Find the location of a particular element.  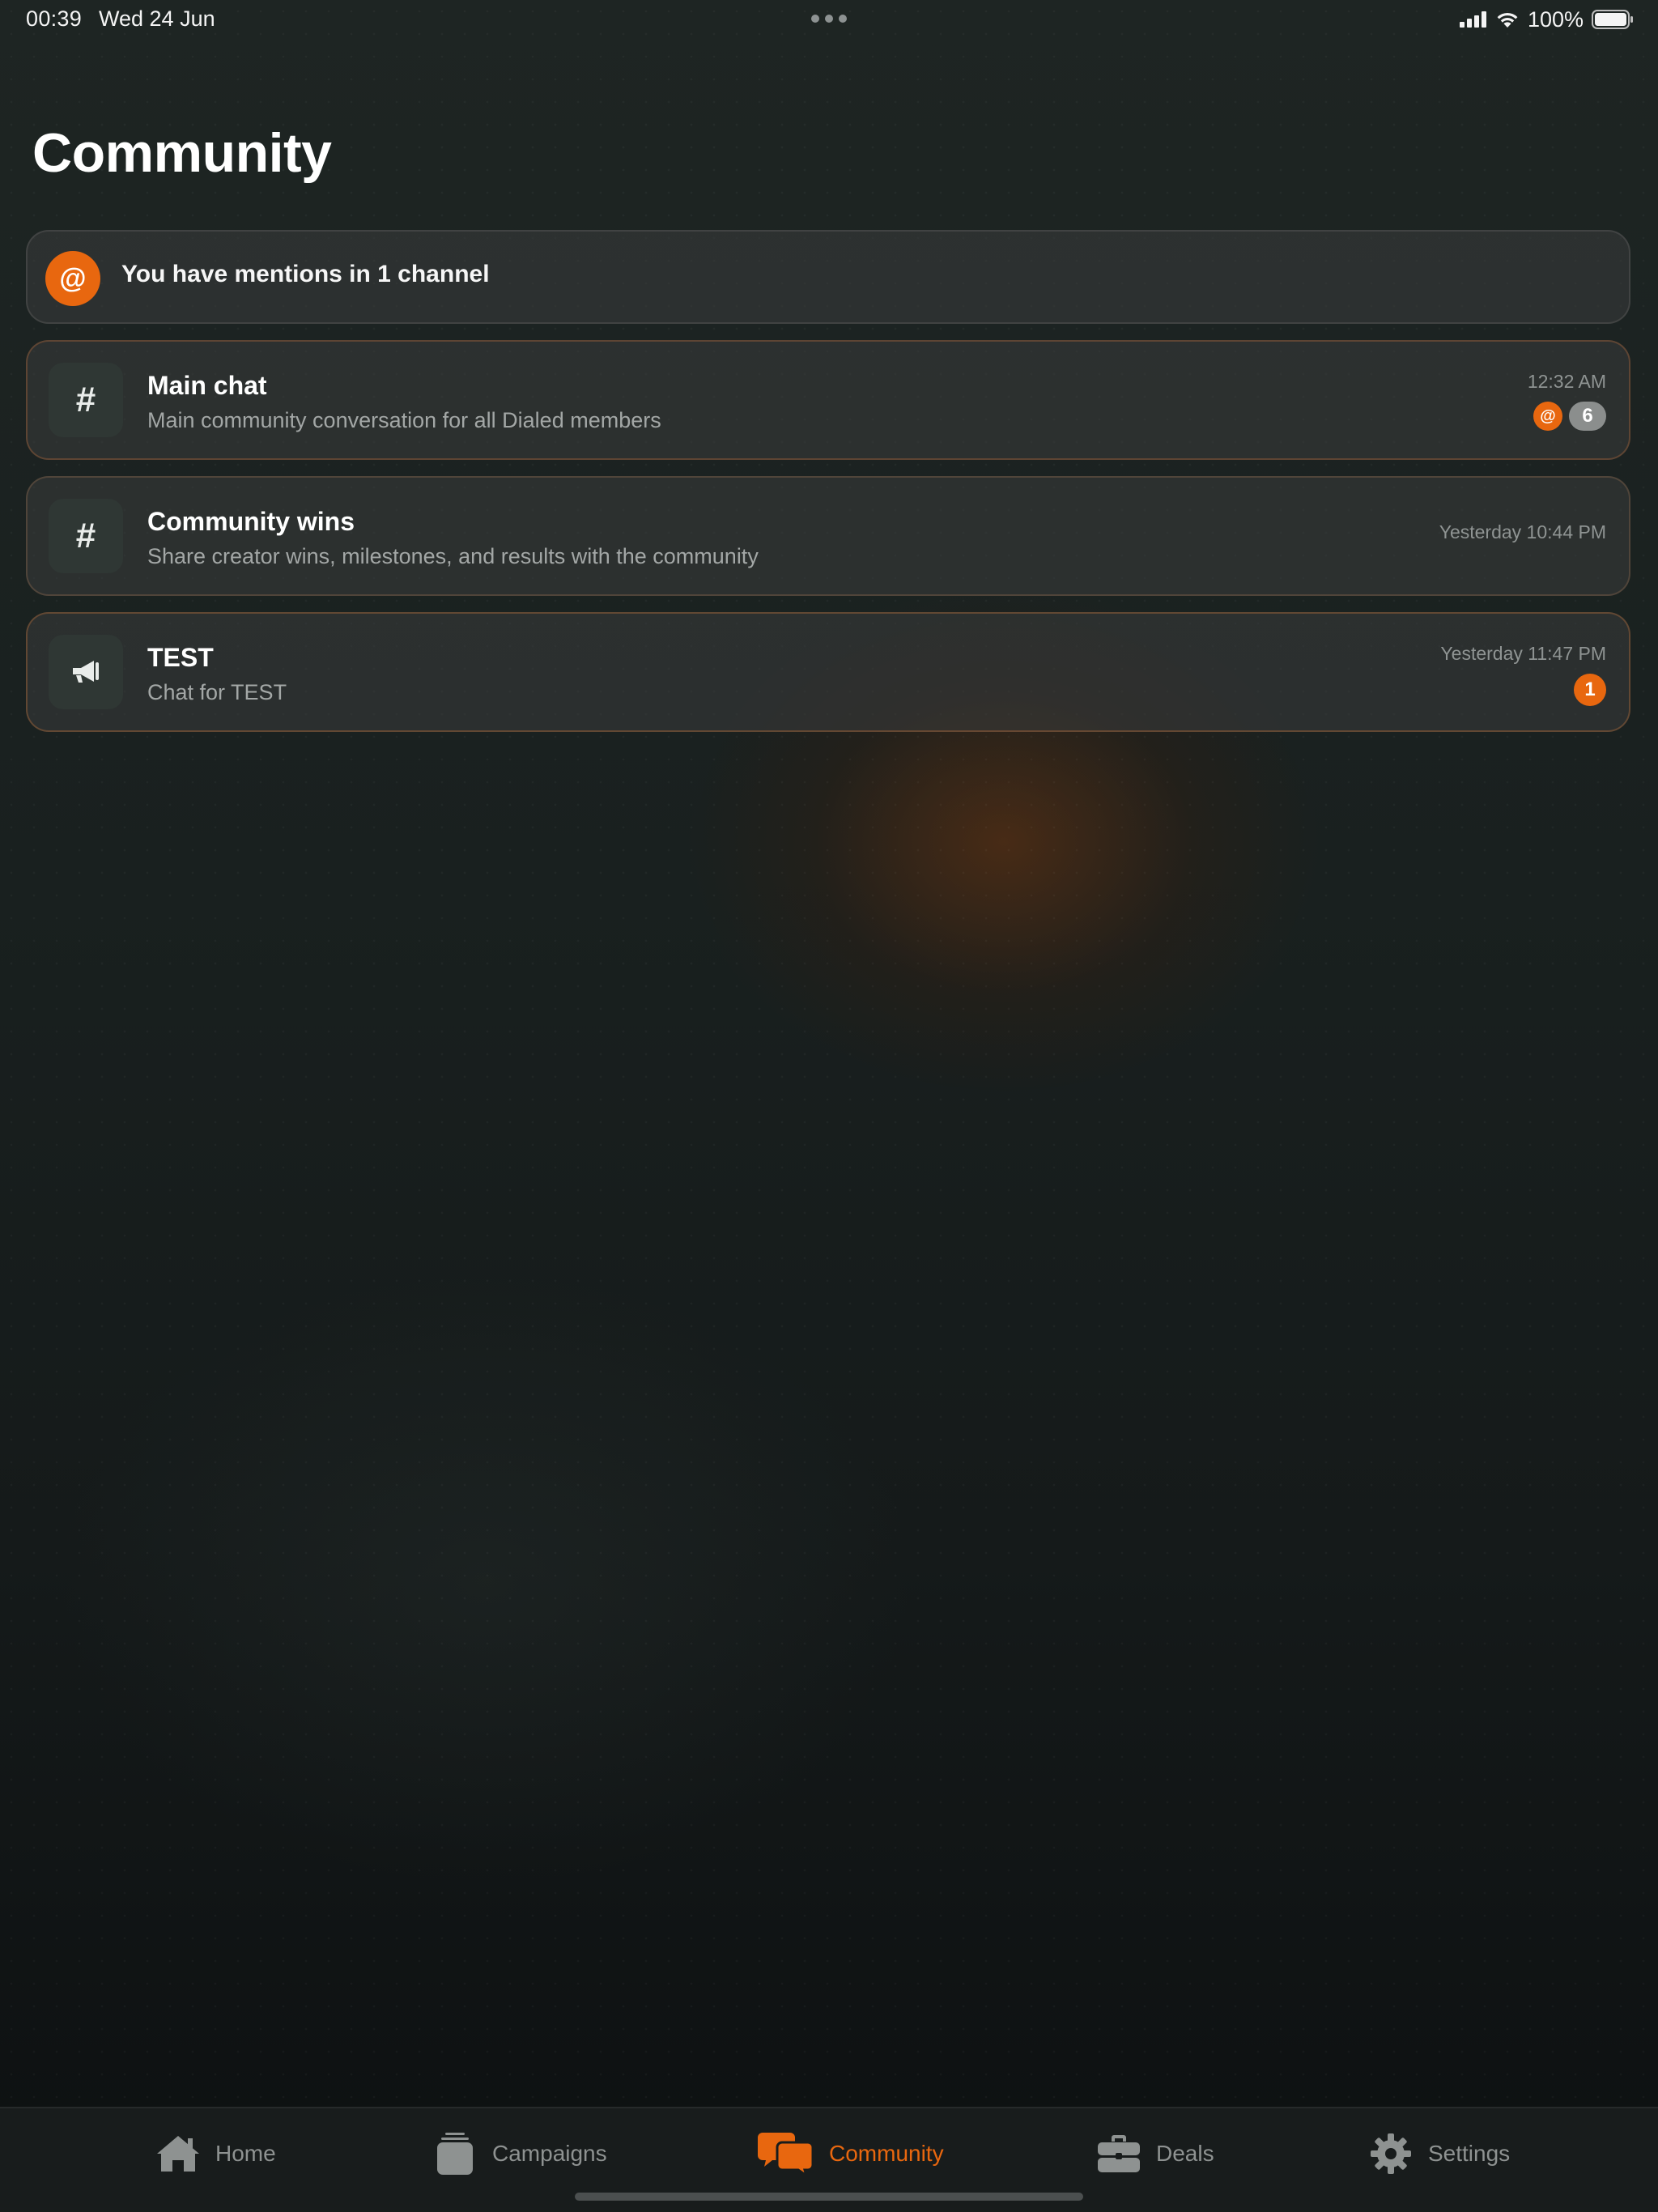

tab-label: Home is located at coordinates (245, 2153).